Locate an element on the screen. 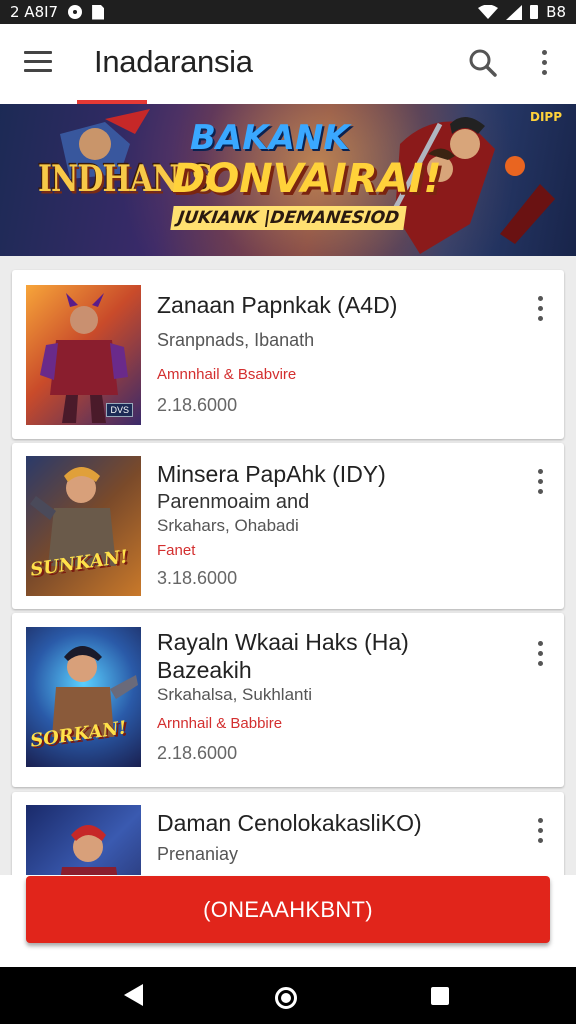  app-bar: Inadaransia is located at coordinates (288, 64).